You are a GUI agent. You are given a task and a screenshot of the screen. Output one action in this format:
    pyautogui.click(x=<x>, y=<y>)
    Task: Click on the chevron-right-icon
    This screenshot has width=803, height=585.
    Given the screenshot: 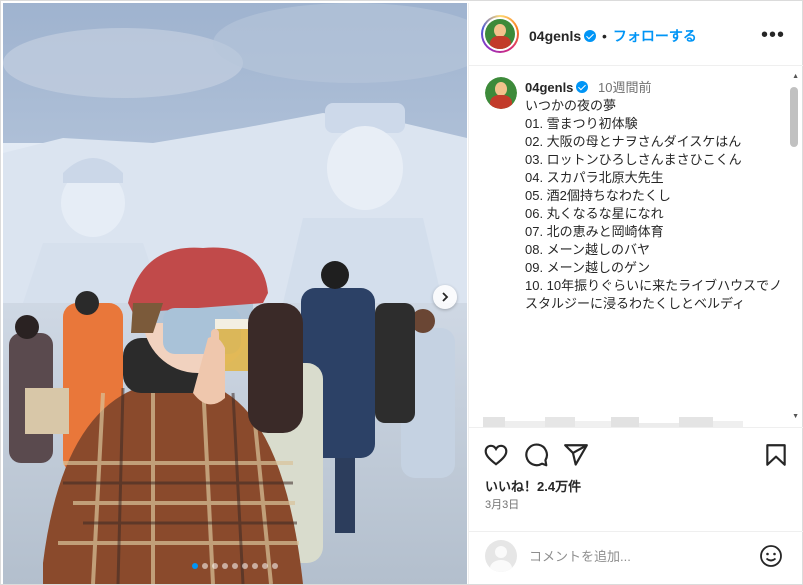 What is the action you would take?
    pyautogui.click(x=445, y=297)
    